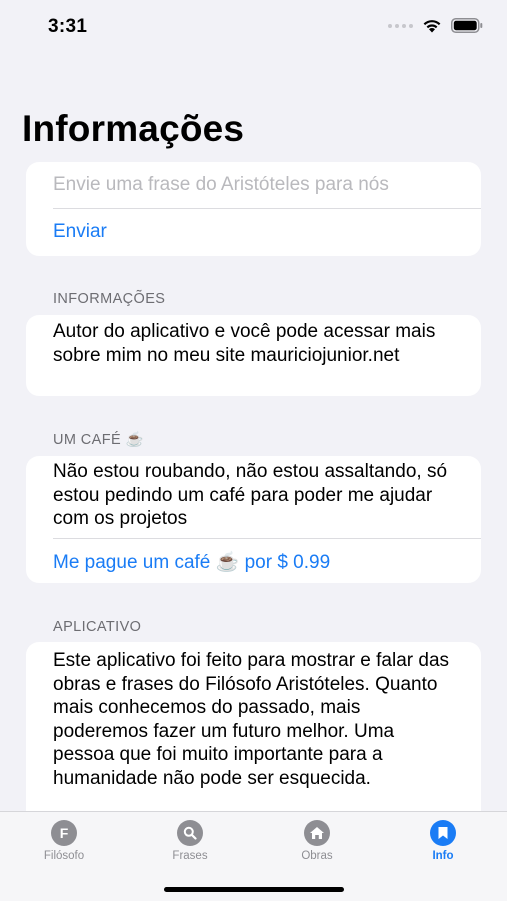 This screenshot has width=507, height=901. What do you see at coordinates (443, 856) in the screenshot?
I see `tab-label: Info` at bounding box center [443, 856].